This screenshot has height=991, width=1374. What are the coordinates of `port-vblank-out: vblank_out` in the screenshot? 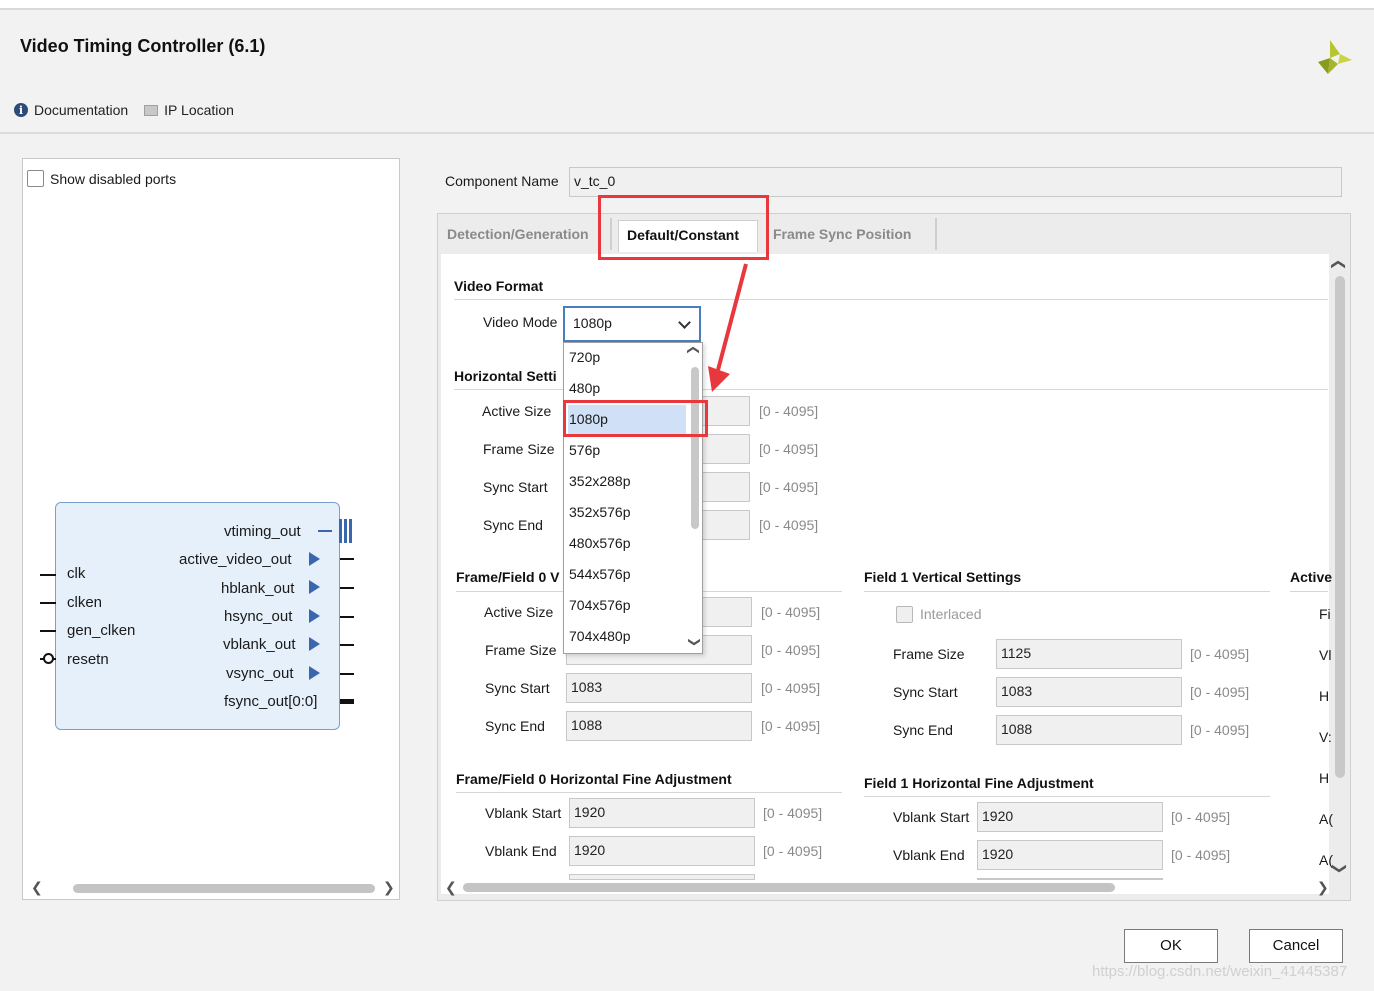 It's located at (259, 644).